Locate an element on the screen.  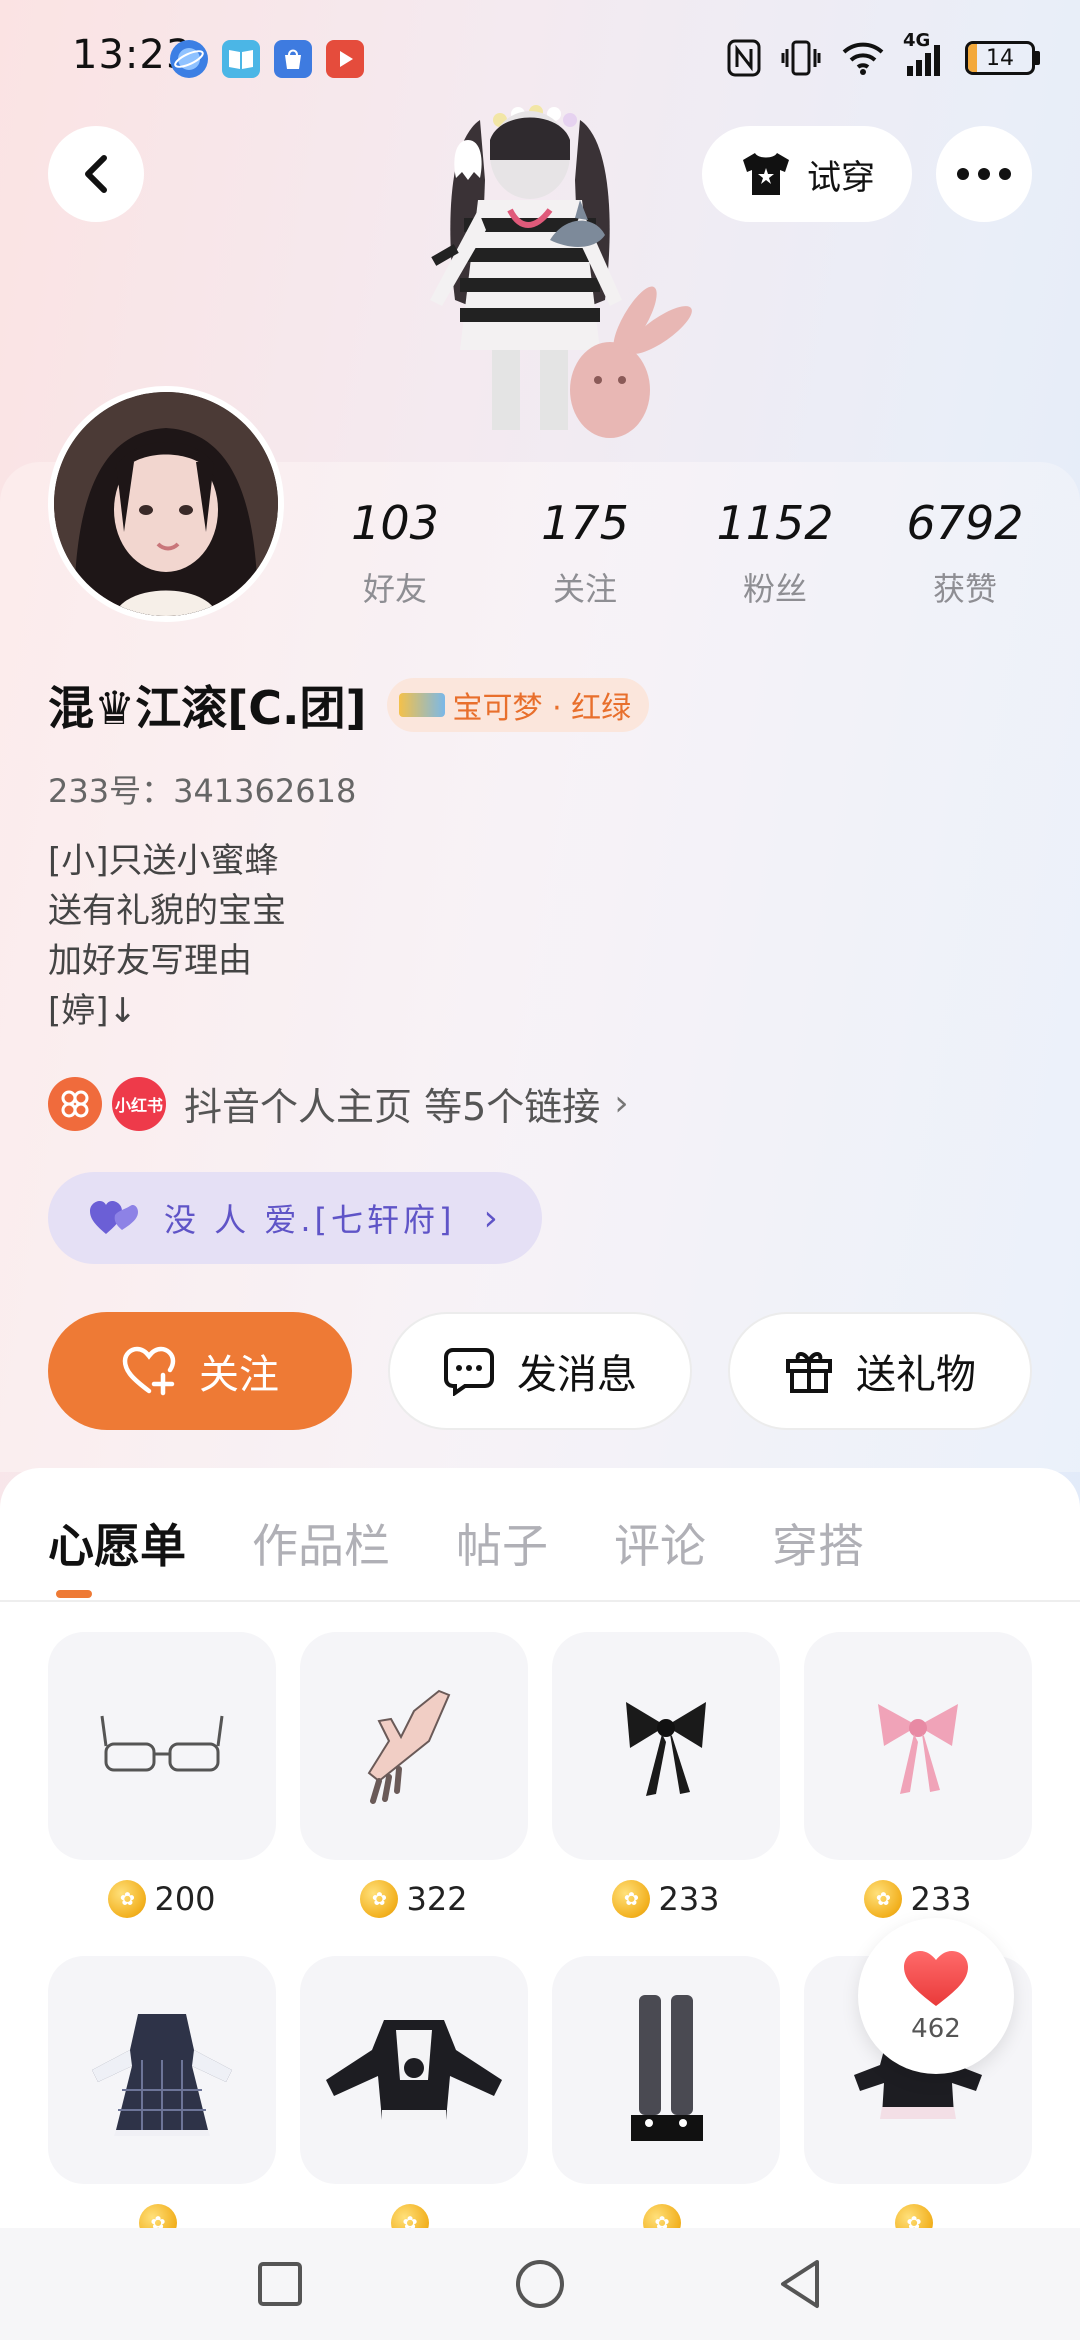
tab-posts: 帖子 is located at coordinates (502, 1543).